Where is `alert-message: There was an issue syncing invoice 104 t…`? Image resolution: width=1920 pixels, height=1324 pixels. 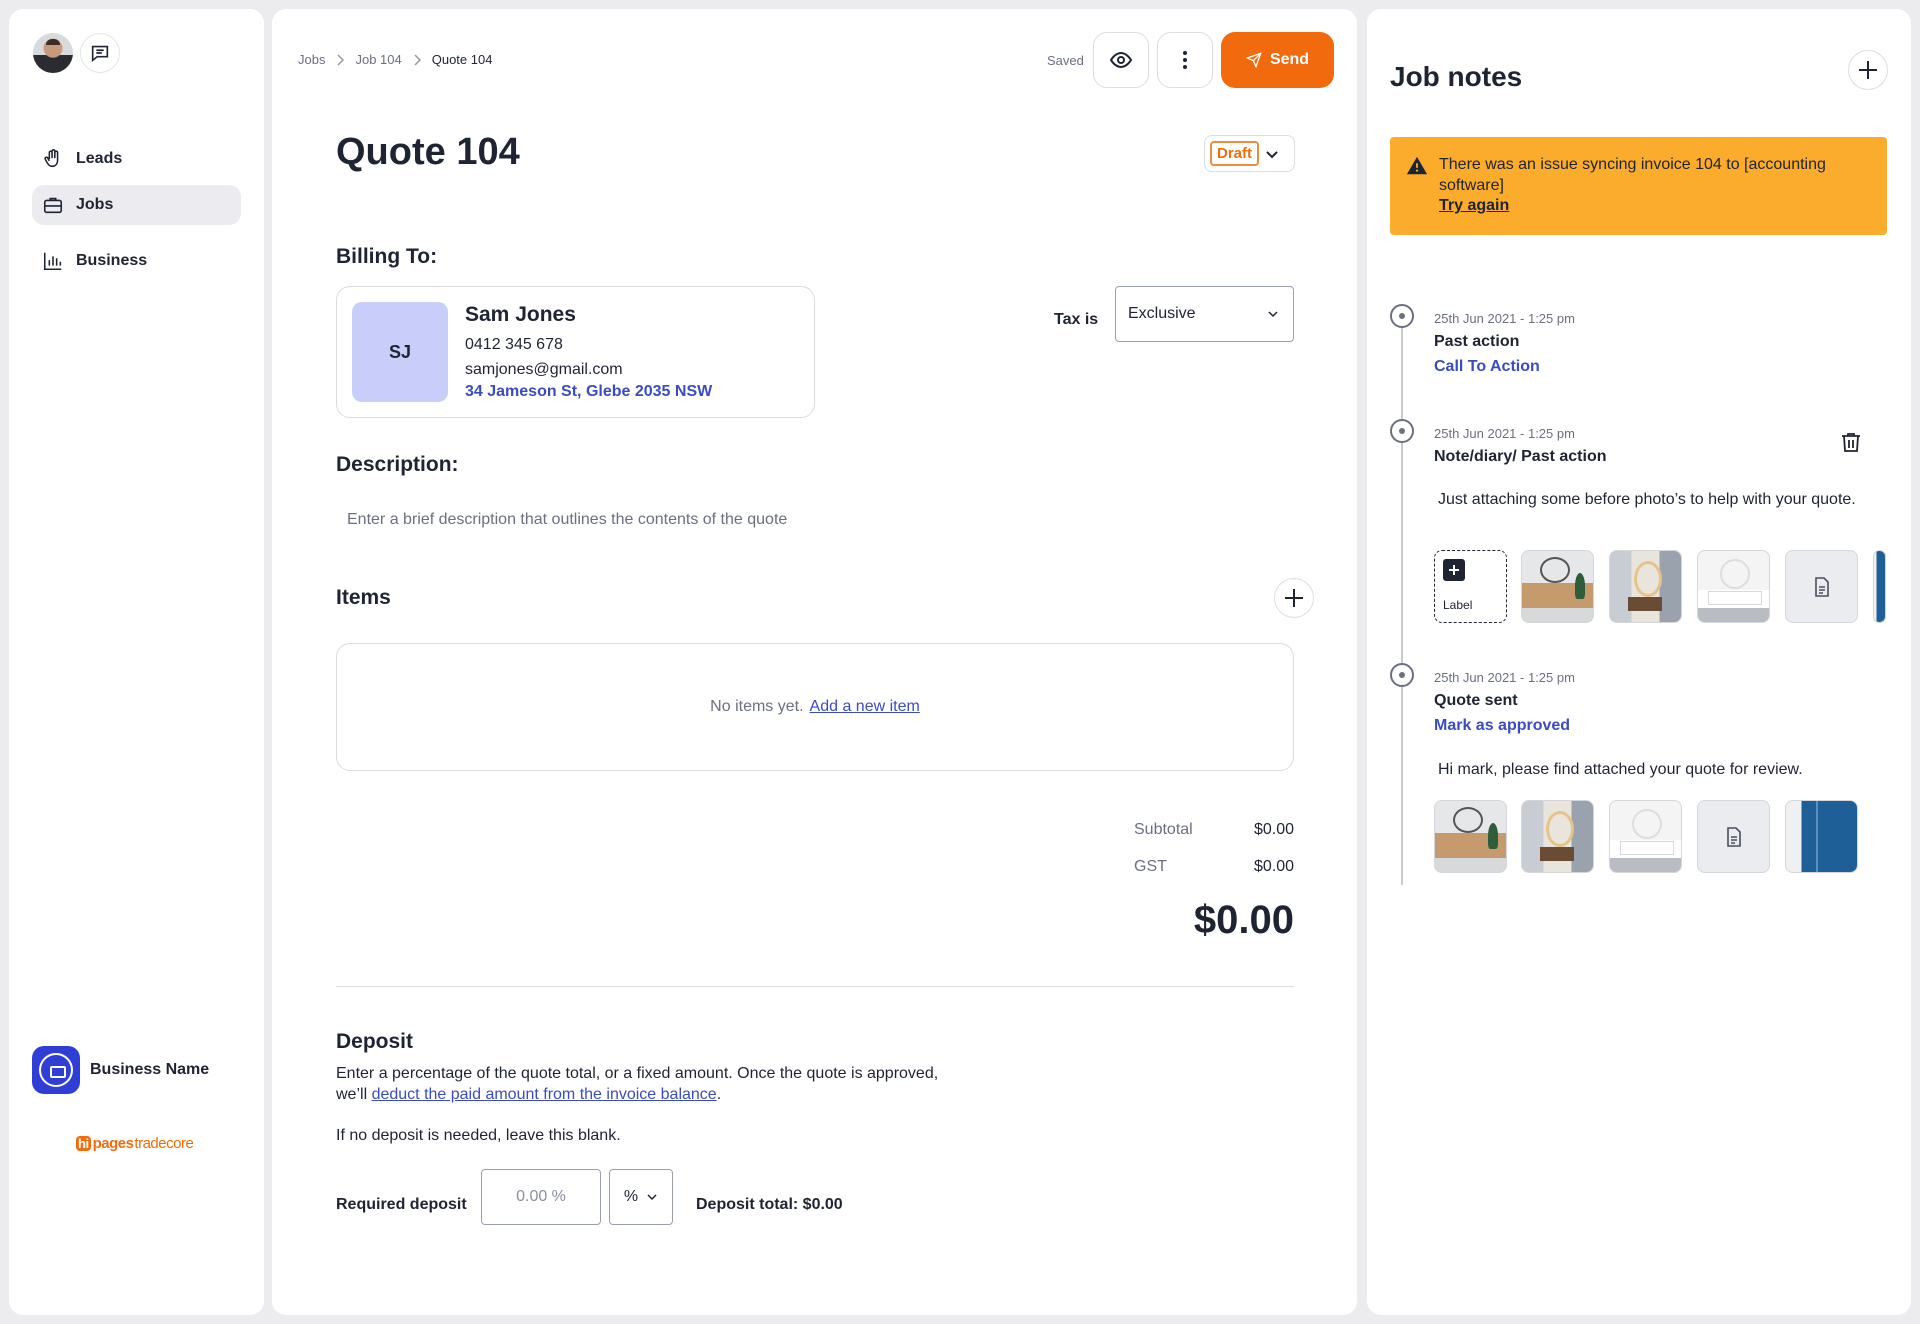
alert-message: There was an issue syncing invoice 104 t… is located at coordinates (1632, 175).